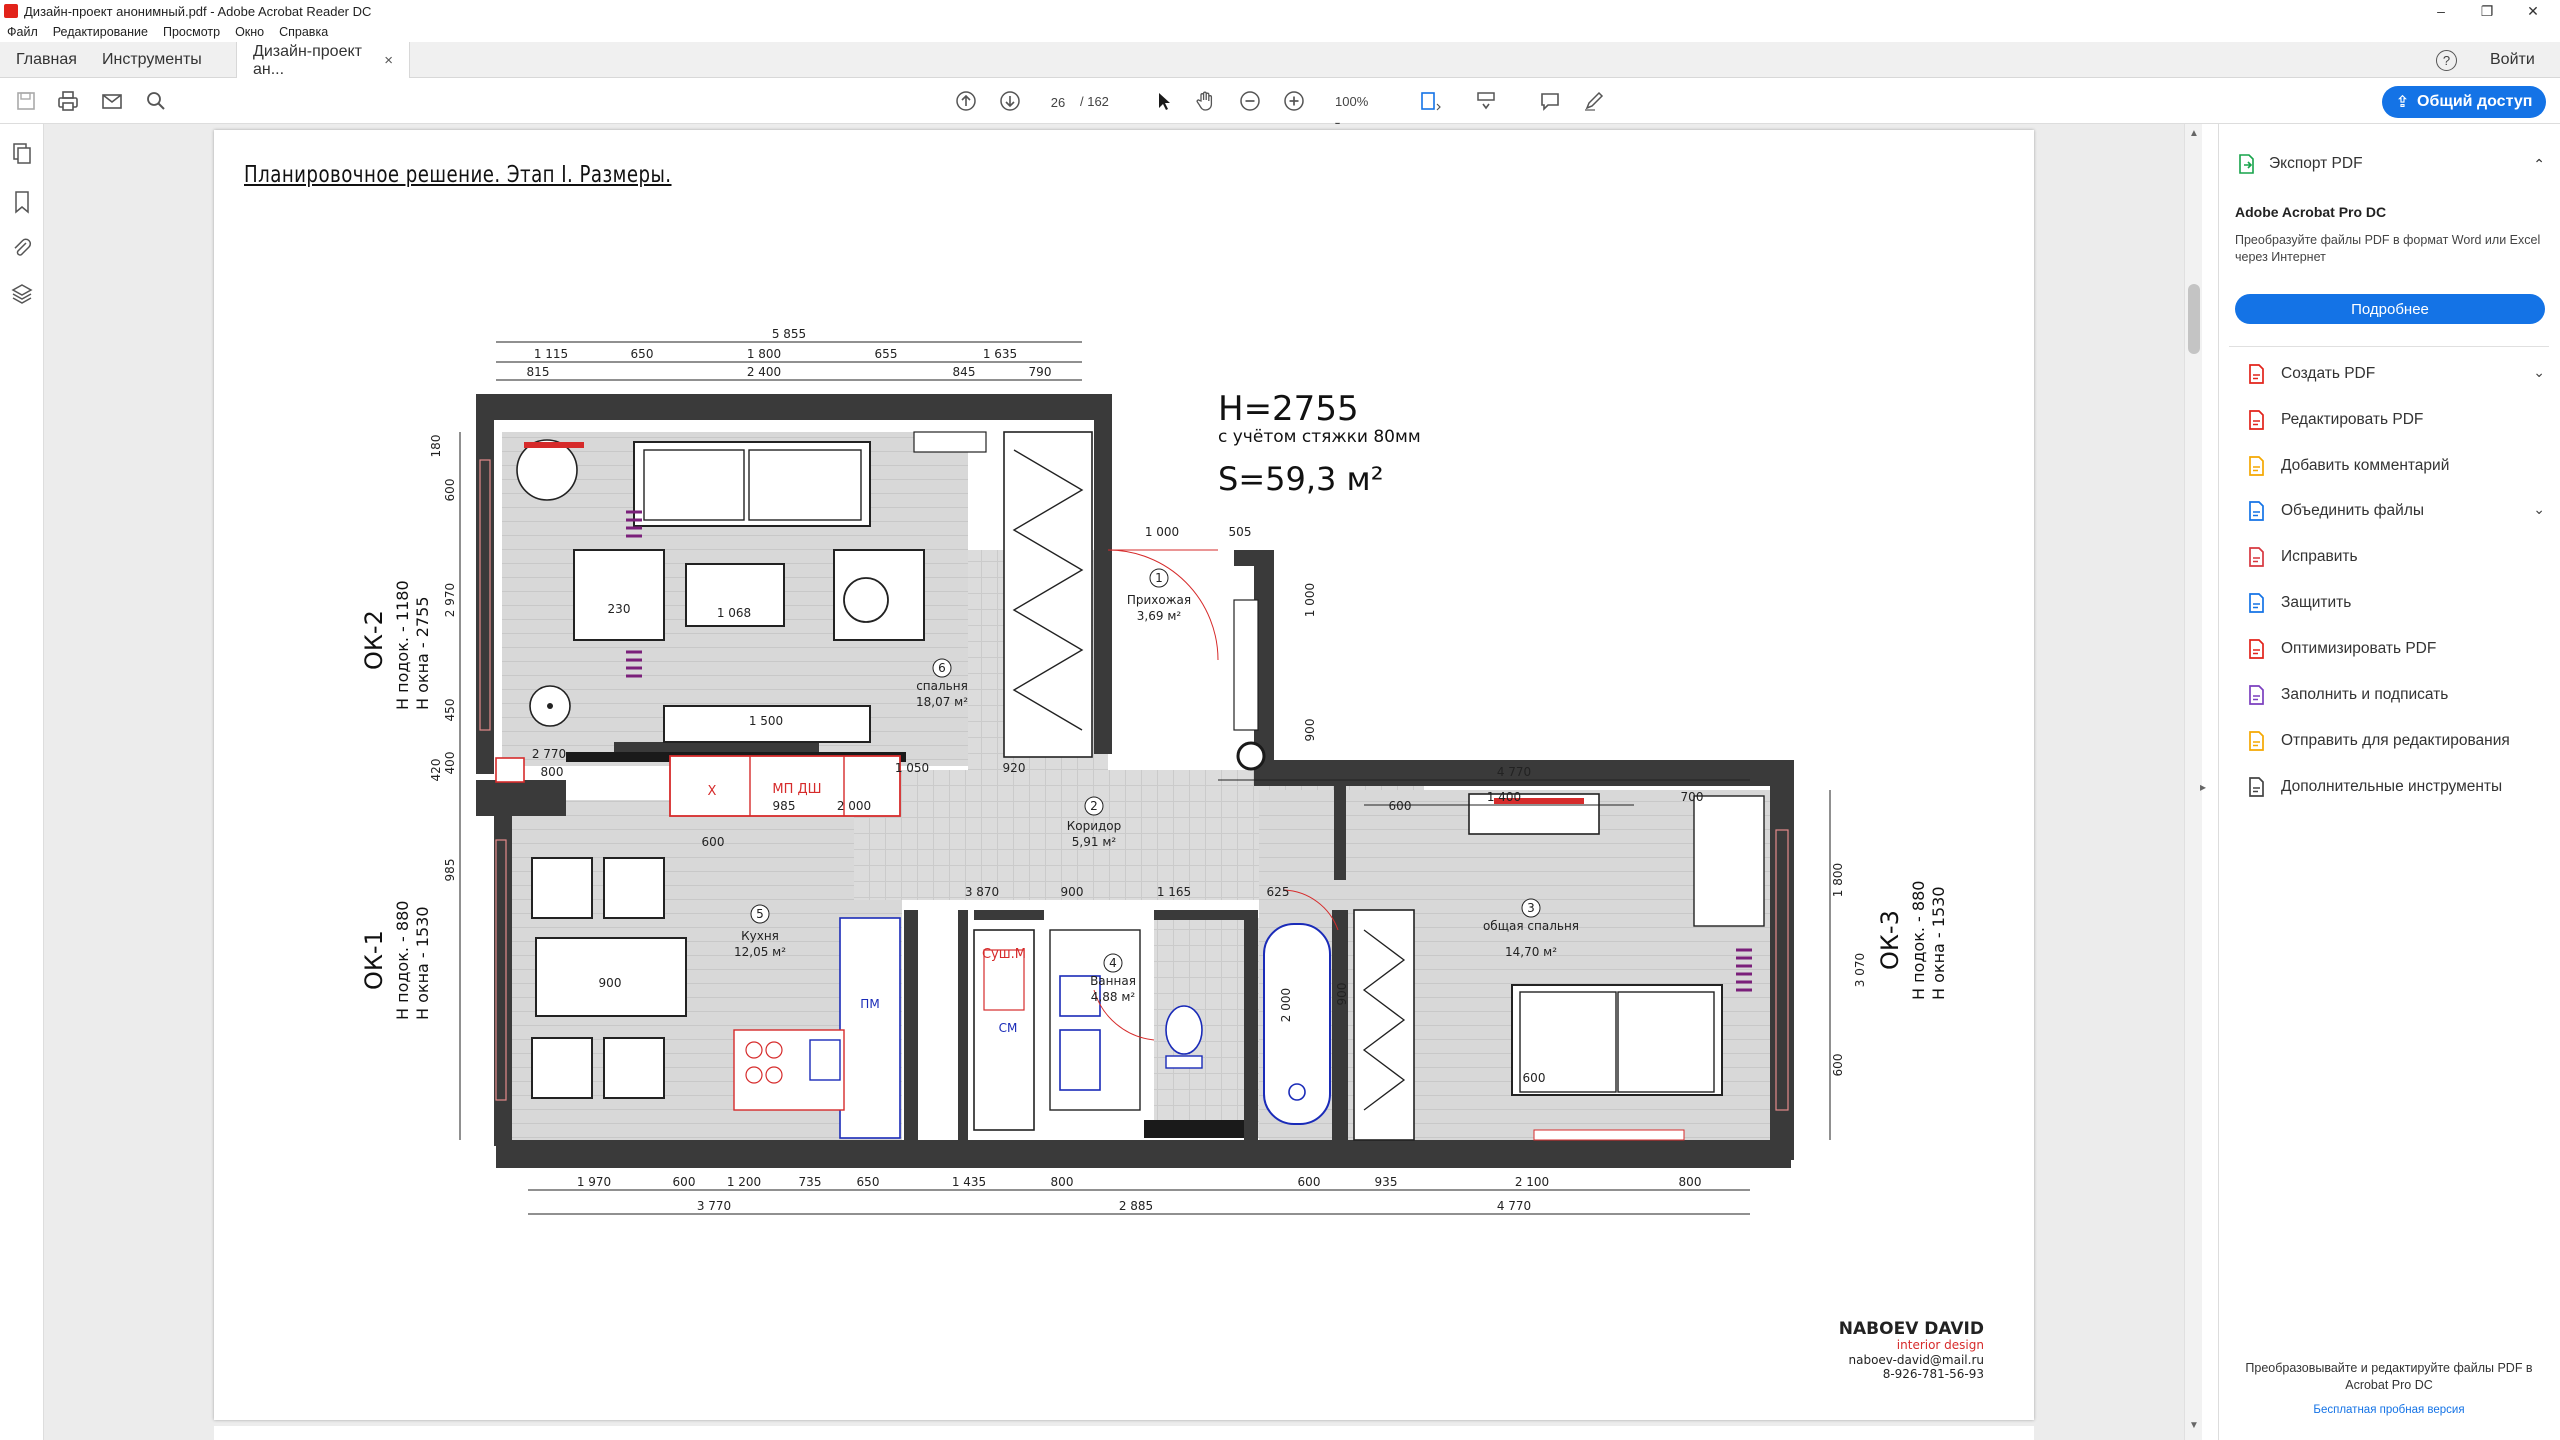 The height and width of the screenshot is (1440, 2560). What do you see at coordinates (1838, 1065) in the screenshot?
I see `dim-v-600-r: 600` at bounding box center [1838, 1065].